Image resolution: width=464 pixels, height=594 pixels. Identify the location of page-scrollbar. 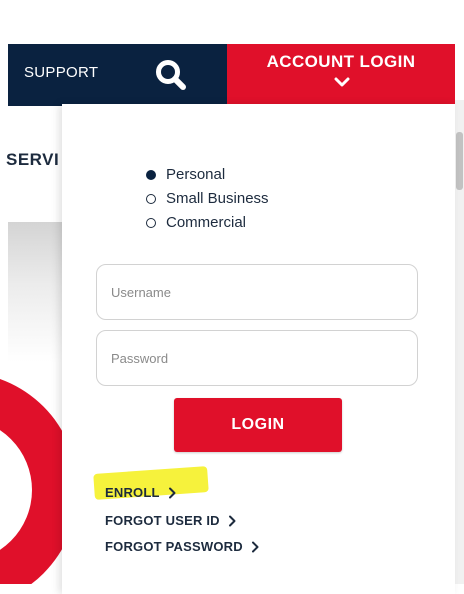
(459, 342).